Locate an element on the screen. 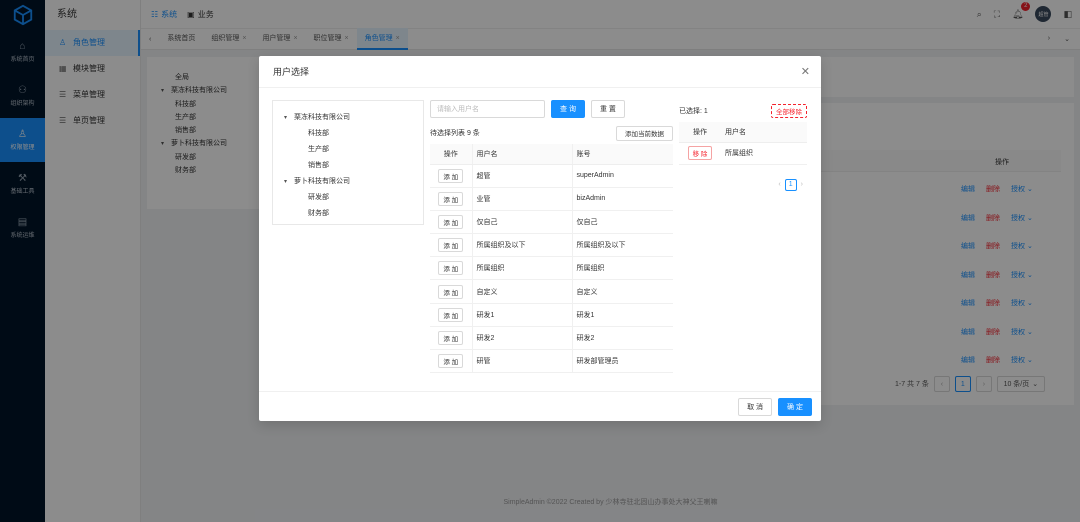  account-cell: 所属组织 is located at coordinates (622, 268).